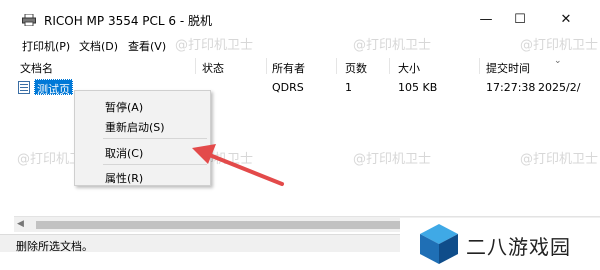 This screenshot has height=270, width=600. Describe the element at coordinates (29, 20) in the screenshot. I see `printer-icon` at that location.